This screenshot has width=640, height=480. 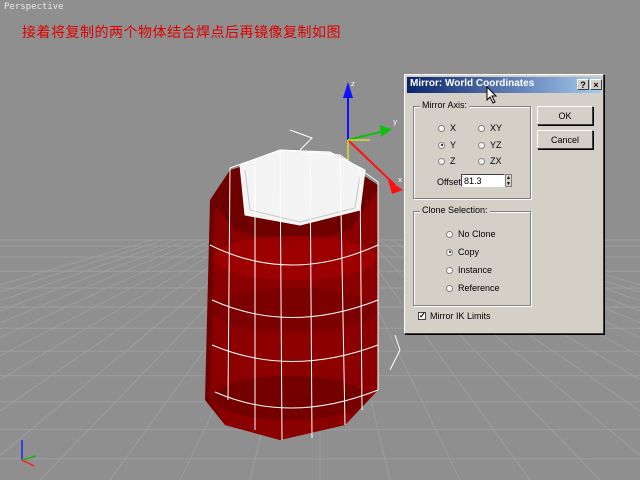 What do you see at coordinates (490, 161) in the screenshot?
I see `axis-zx-radio: ZX` at bounding box center [490, 161].